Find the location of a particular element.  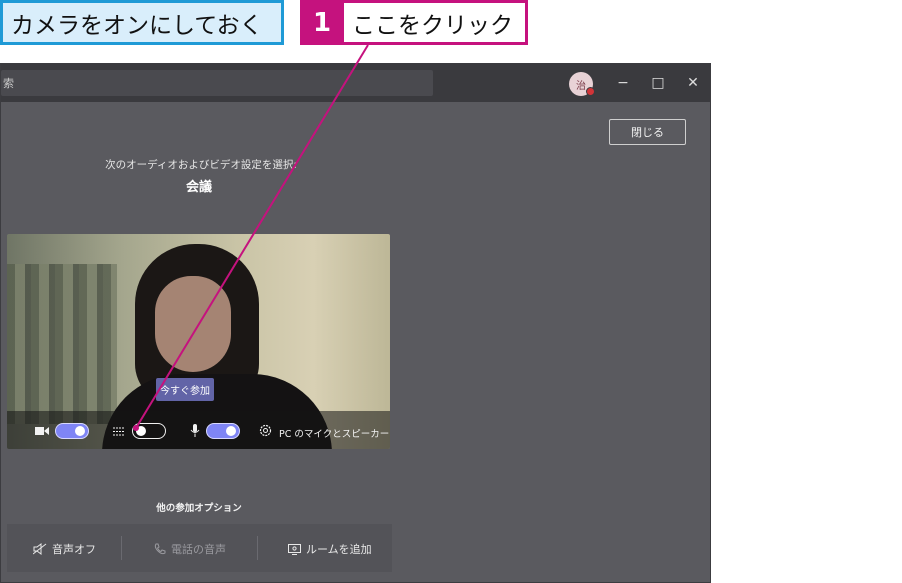

title-bar: 索 治 − □ ✕ is located at coordinates (355, 83).